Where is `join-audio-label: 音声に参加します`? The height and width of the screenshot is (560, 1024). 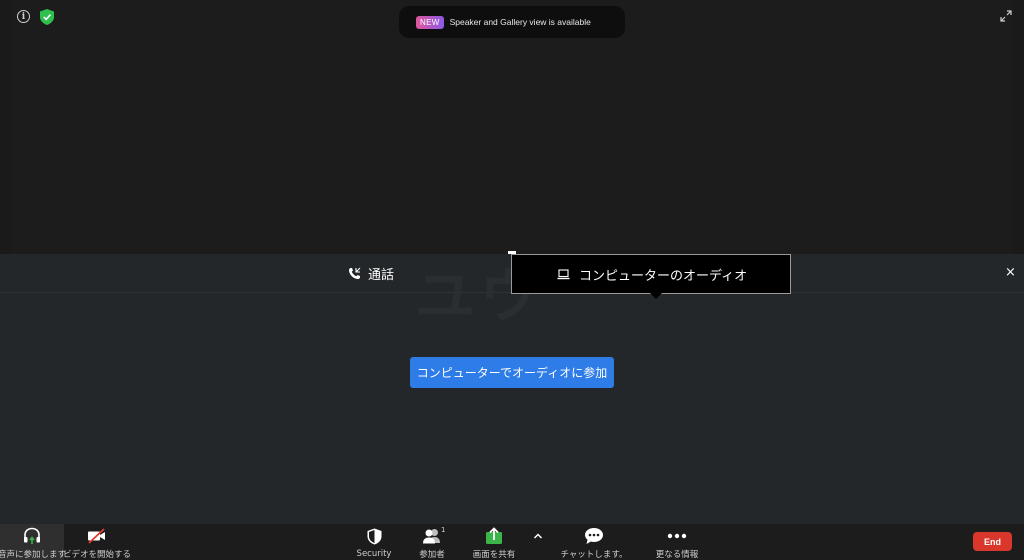 join-audio-label: 音声に参加します is located at coordinates (33, 555).